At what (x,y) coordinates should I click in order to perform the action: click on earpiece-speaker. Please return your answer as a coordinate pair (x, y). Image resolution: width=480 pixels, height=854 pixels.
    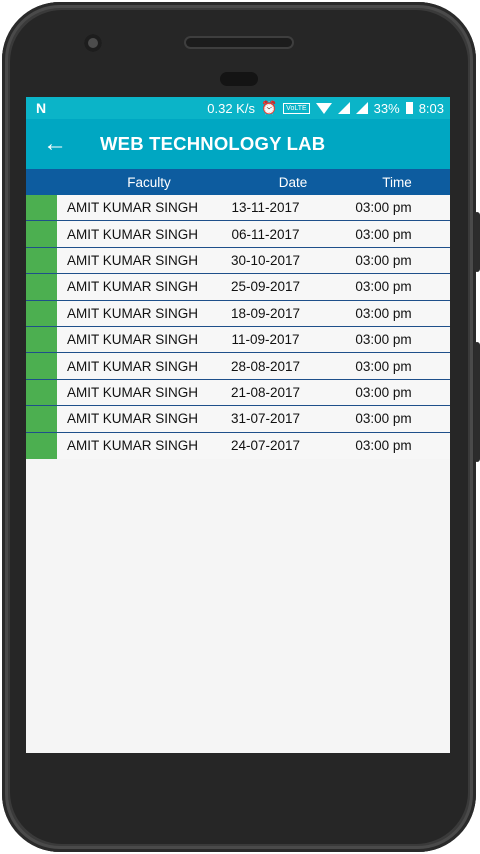
    Looking at the image, I should click on (239, 42).